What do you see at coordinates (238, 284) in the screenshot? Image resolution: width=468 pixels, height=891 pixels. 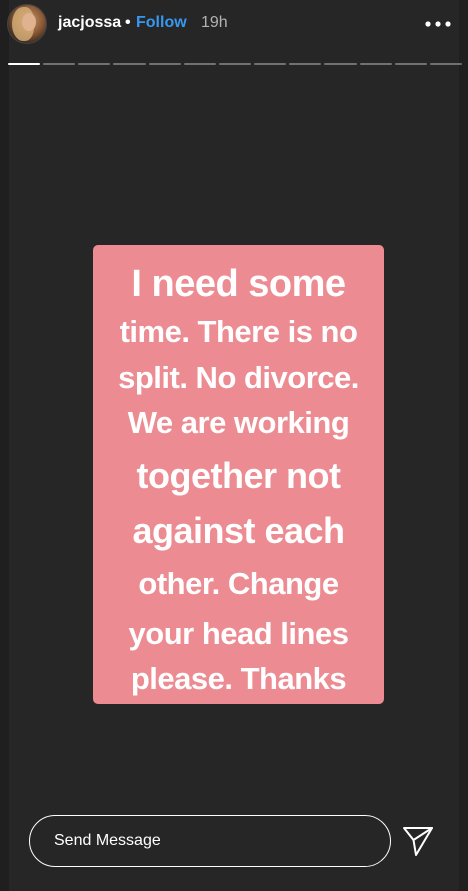 I see `card-text-line: I need some` at bounding box center [238, 284].